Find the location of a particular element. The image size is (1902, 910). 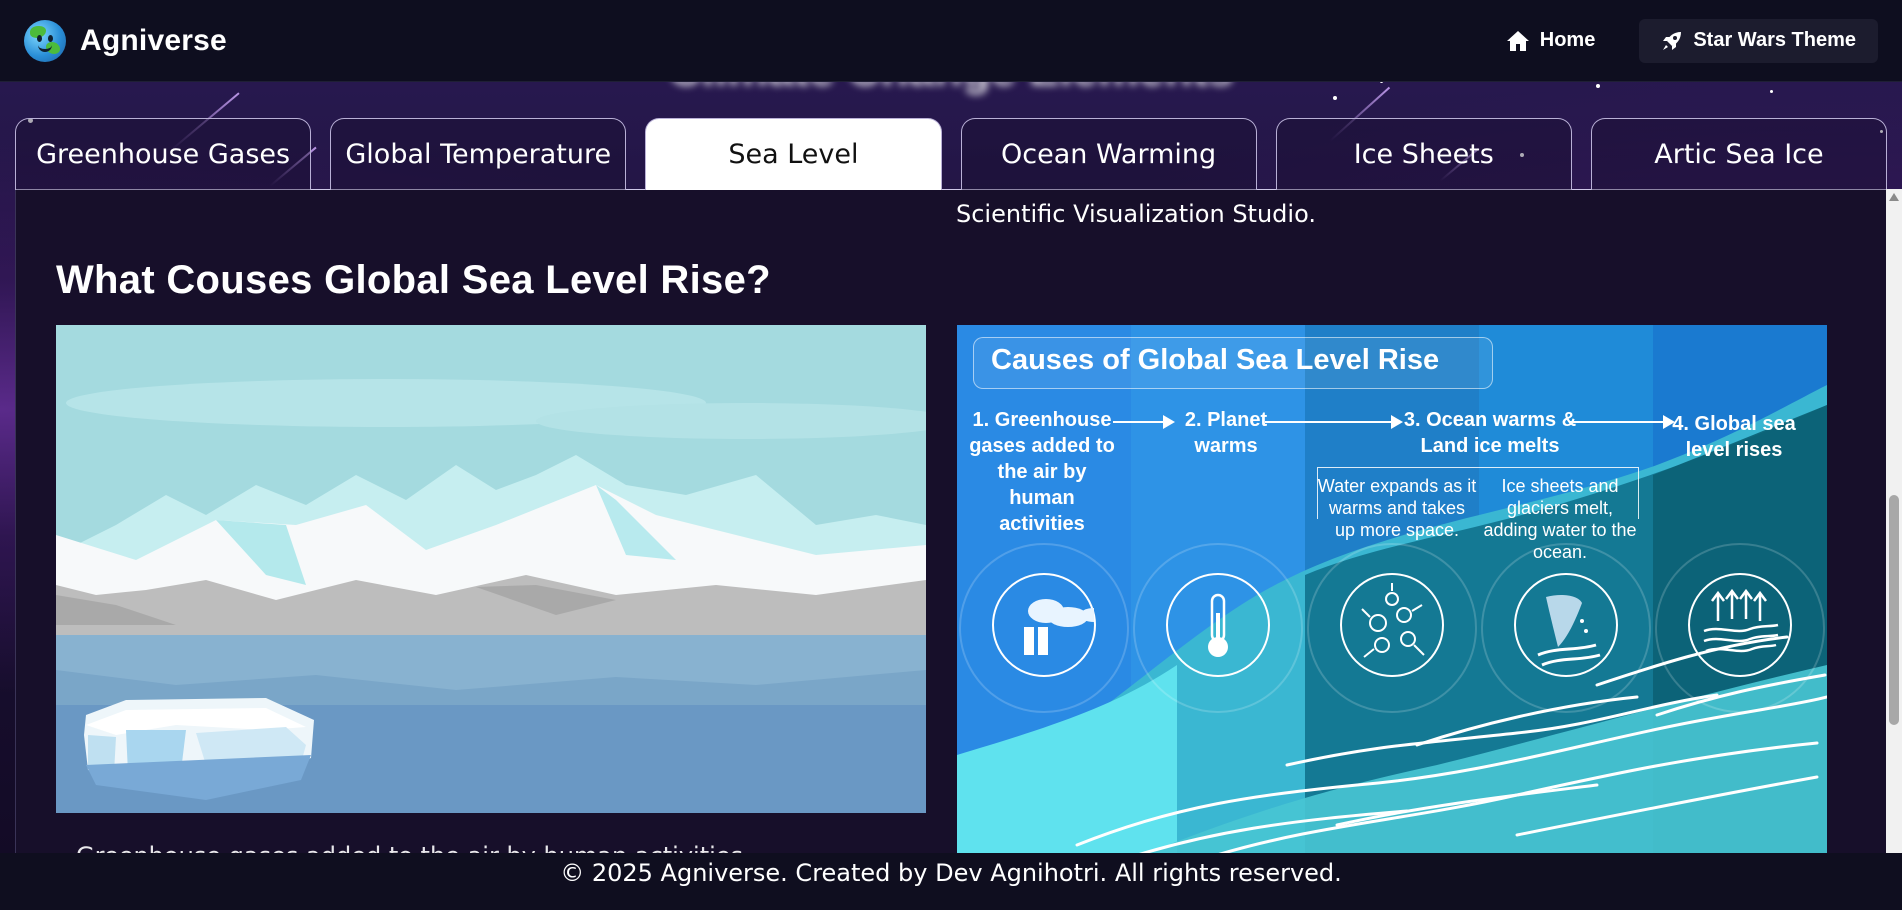

step-2: 2. Planet warms is located at coordinates (1226, 433).